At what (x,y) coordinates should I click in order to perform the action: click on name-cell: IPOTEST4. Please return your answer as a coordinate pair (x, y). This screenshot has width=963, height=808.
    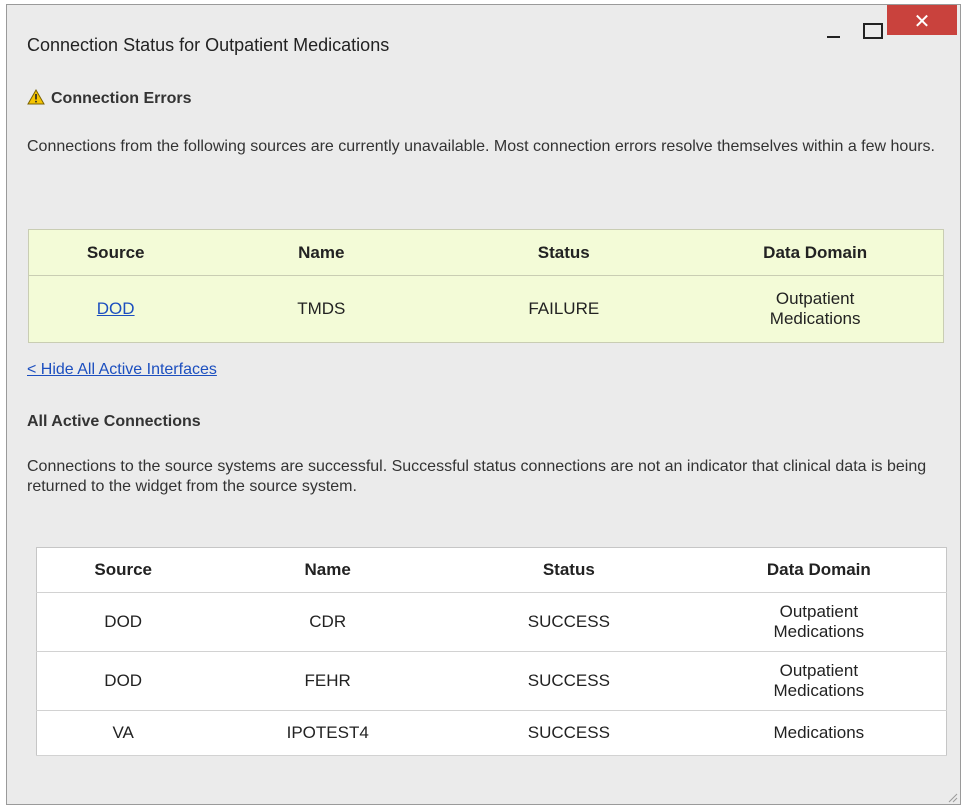
    Looking at the image, I should click on (327, 732).